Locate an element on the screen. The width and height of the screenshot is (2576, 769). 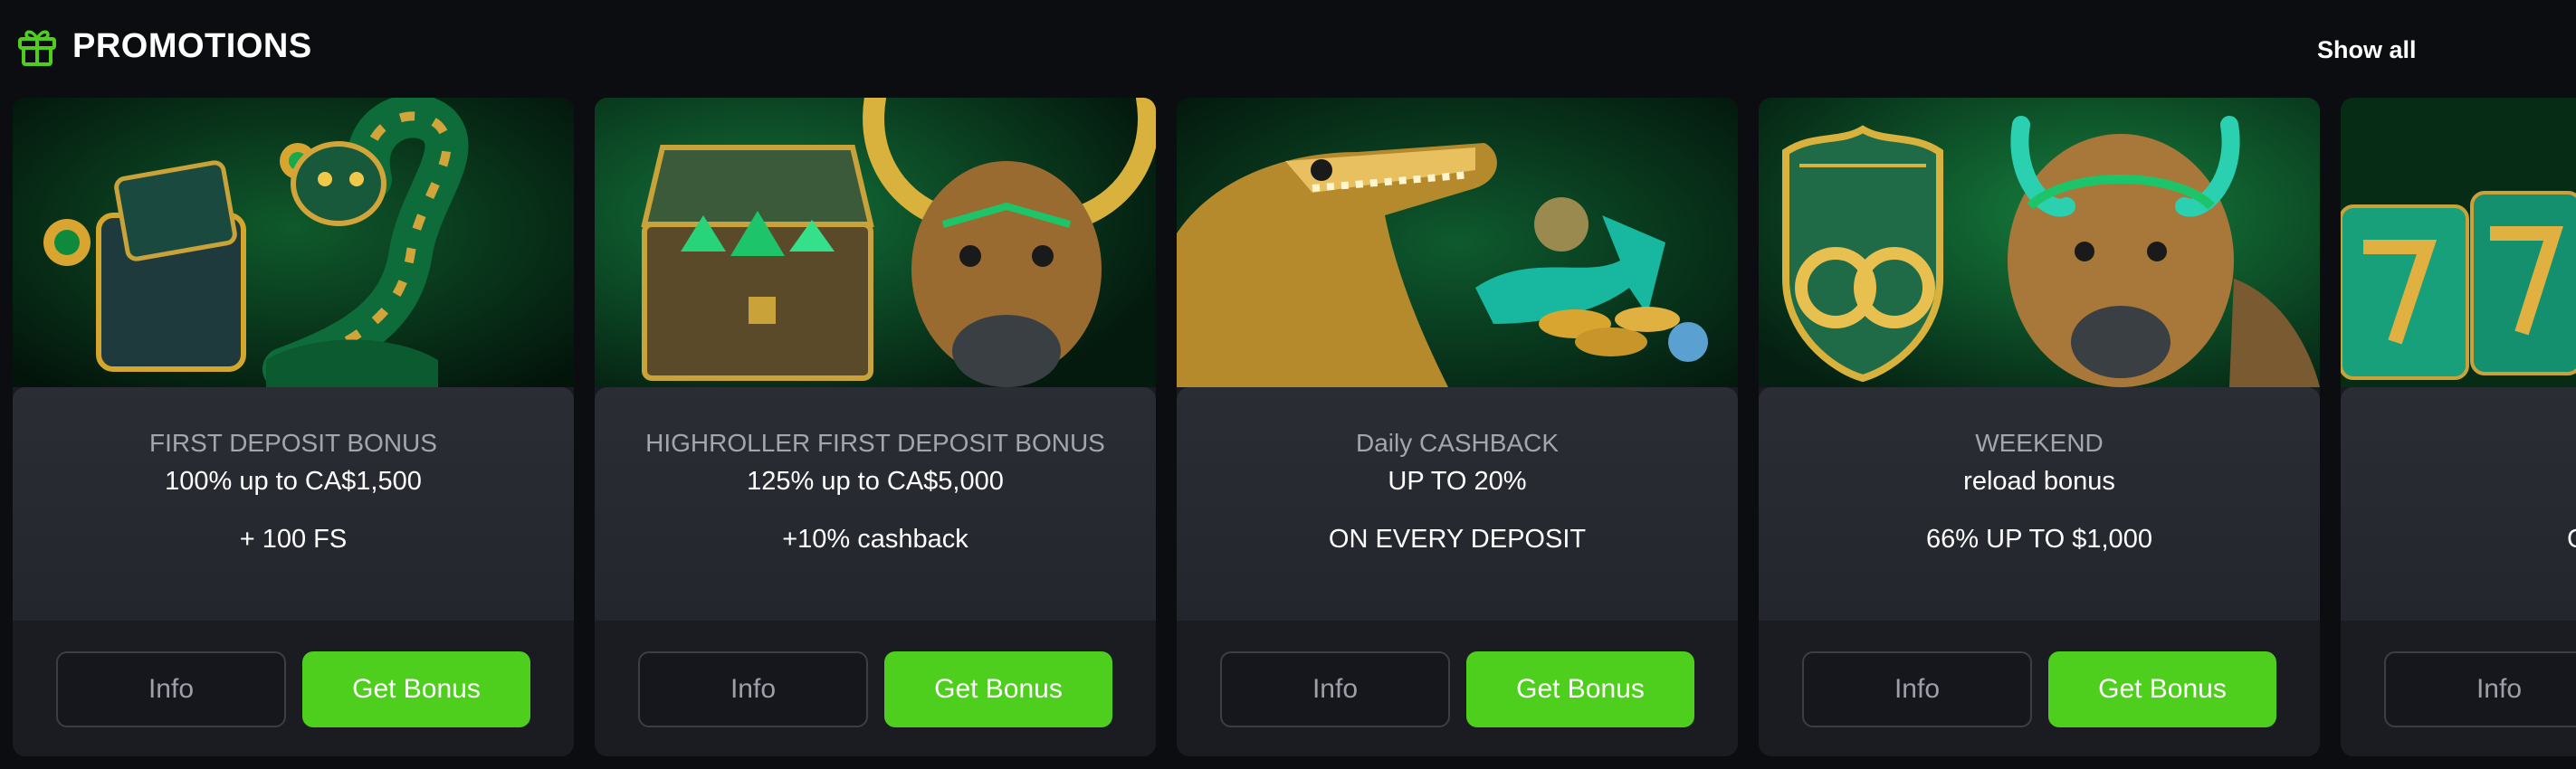
promo-extra: GET U is located at coordinates (2459, 539).